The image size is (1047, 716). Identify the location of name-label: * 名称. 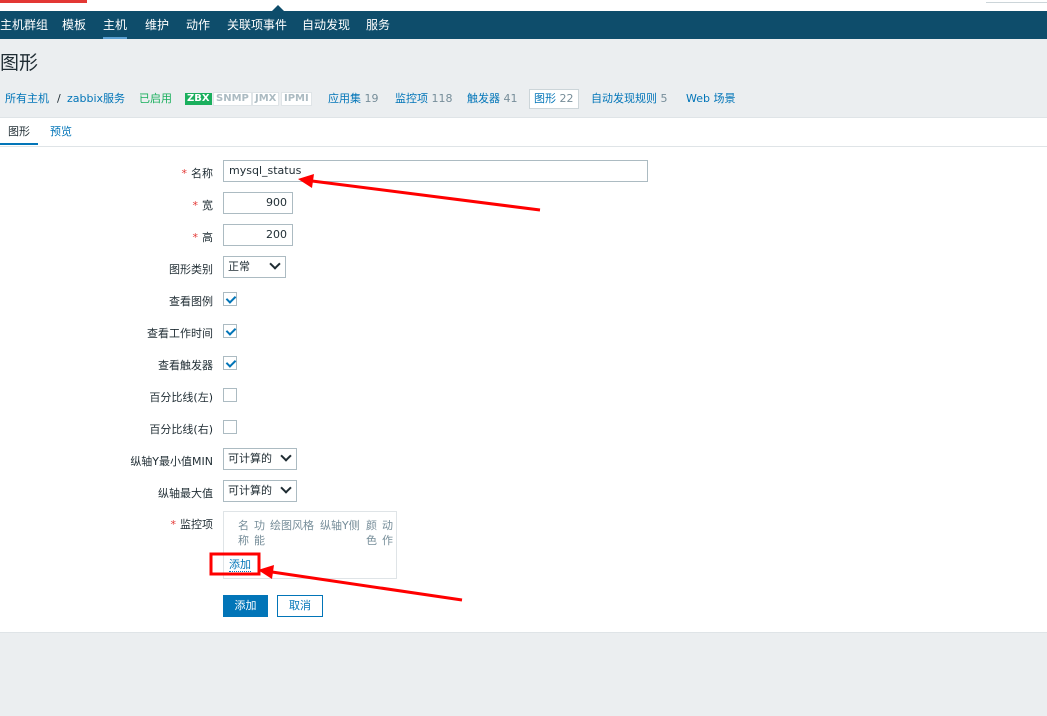
(198, 173).